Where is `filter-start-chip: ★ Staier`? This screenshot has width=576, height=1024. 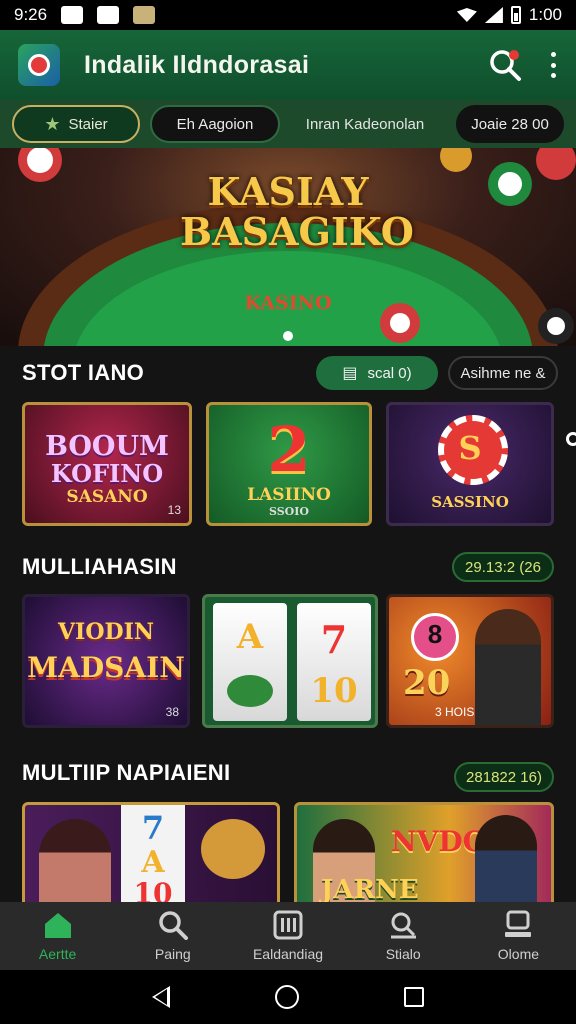 filter-start-chip: ★ Staier is located at coordinates (76, 124).